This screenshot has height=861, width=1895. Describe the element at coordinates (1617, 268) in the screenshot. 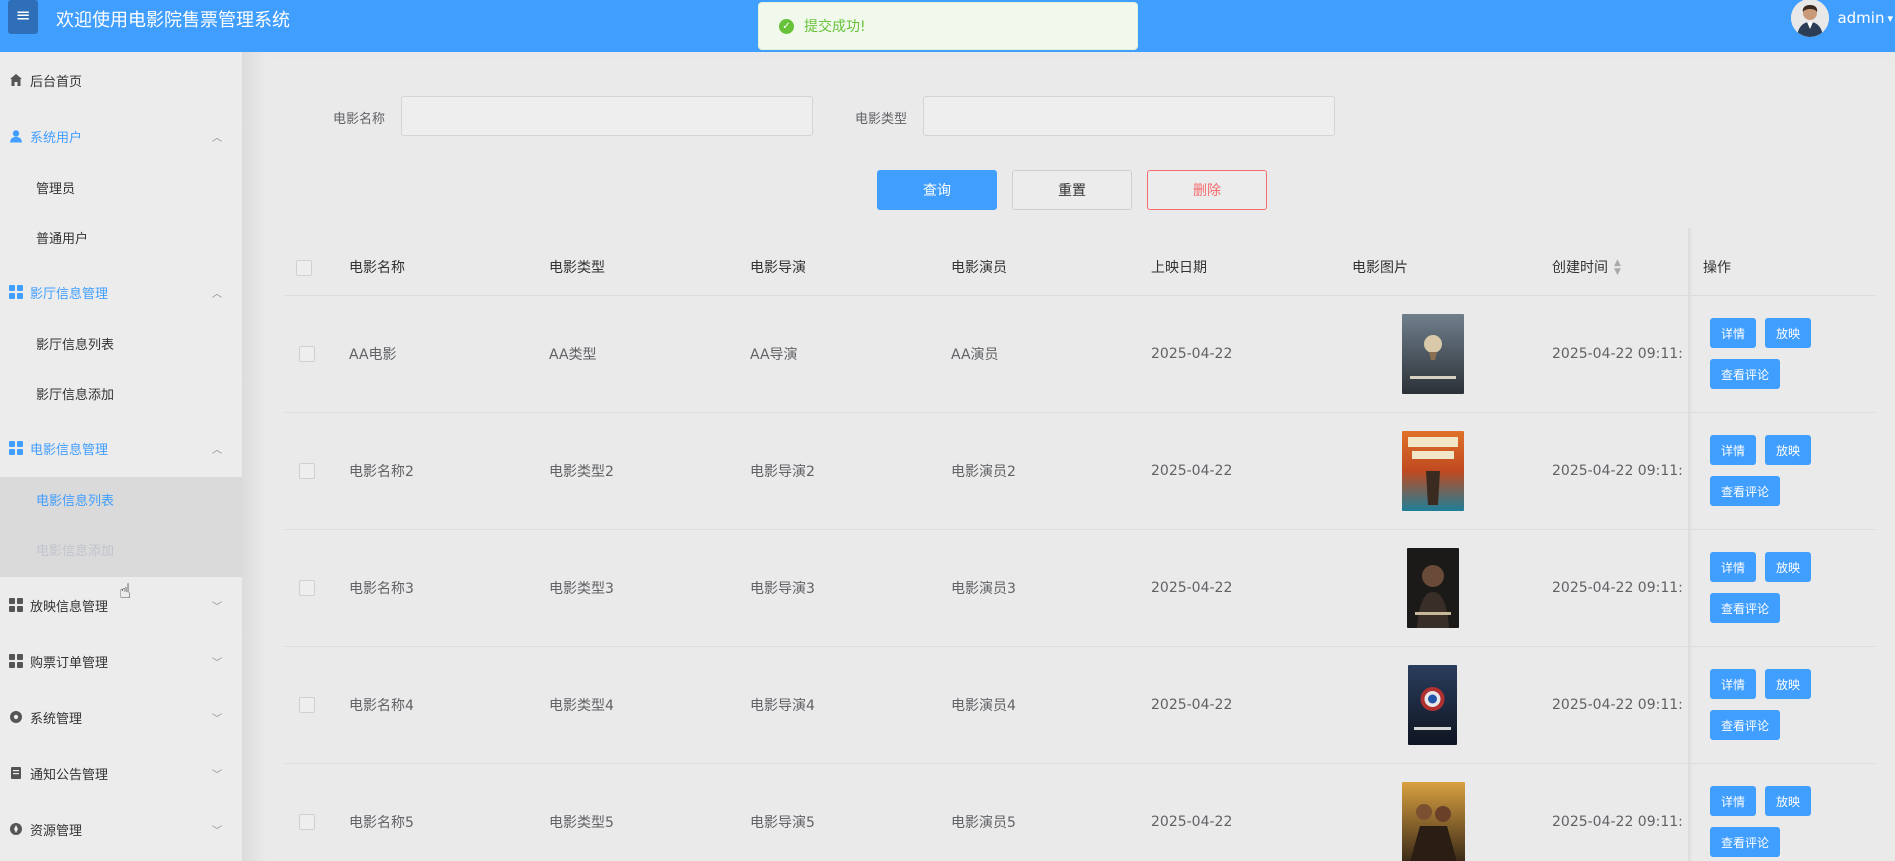

I see `sort-icon: ▲ ▼` at that location.